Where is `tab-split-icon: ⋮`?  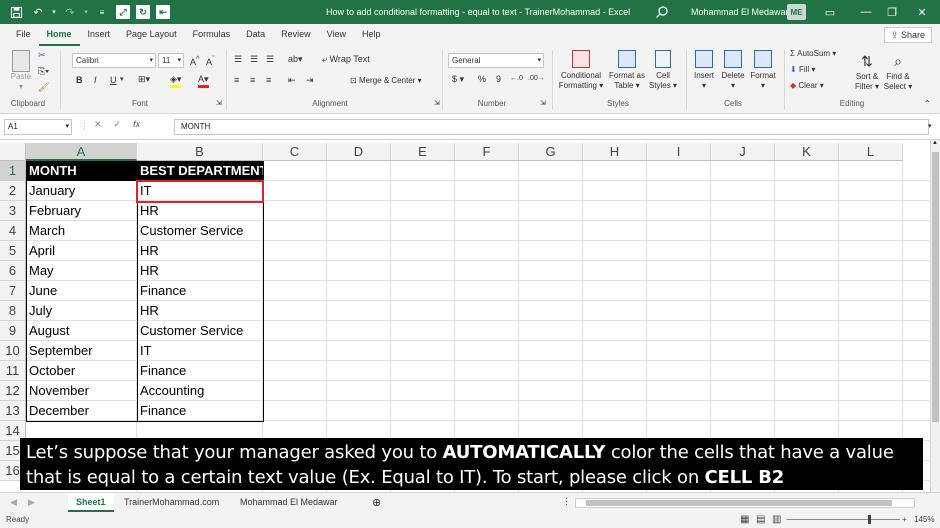 tab-split-icon: ⋮ is located at coordinates (566, 501).